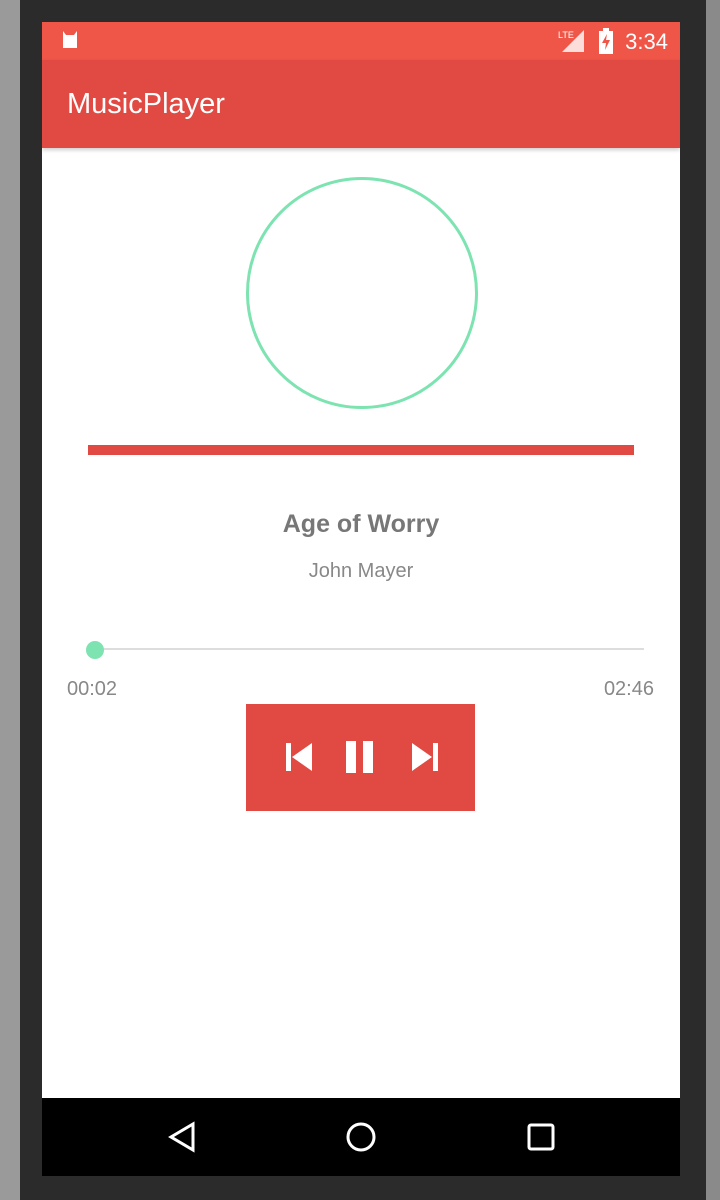 This screenshot has height=1200, width=720. Describe the element at coordinates (362, 293) in the screenshot. I see `album-art-circle` at that location.